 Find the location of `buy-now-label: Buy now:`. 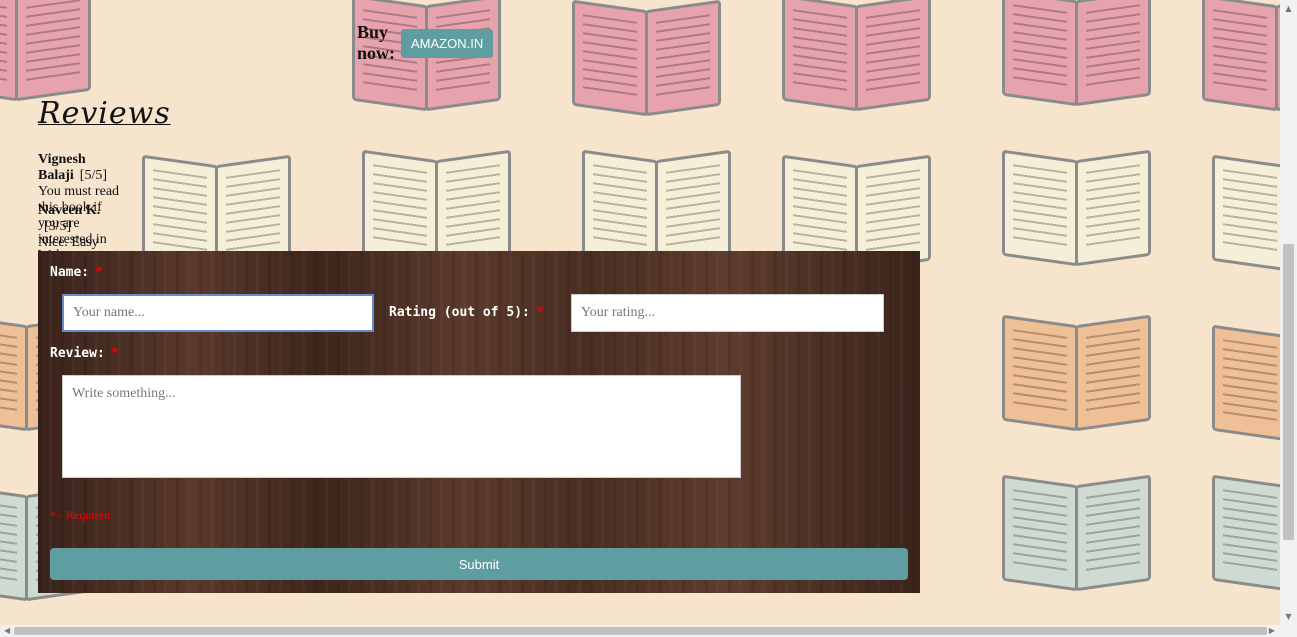

buy-now-label: Buy now: is located at coordinates (376, 42).